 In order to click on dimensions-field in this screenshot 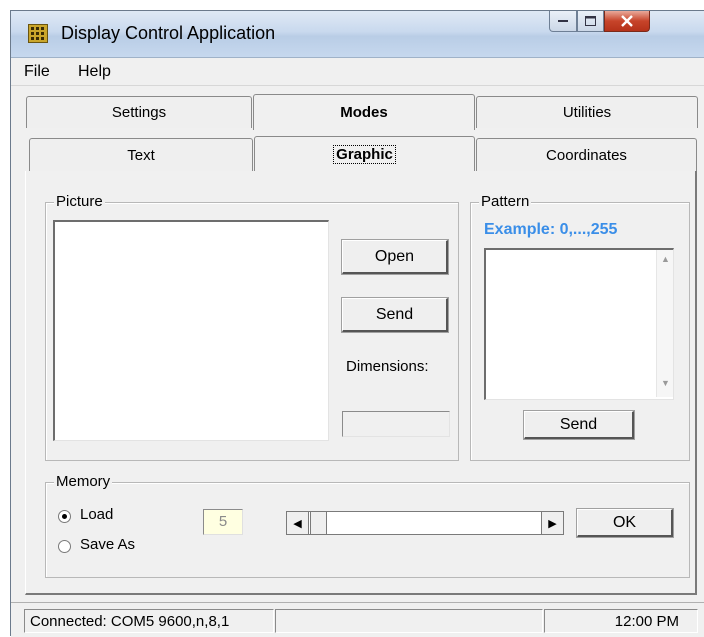, I will do `click(396, 424)`.